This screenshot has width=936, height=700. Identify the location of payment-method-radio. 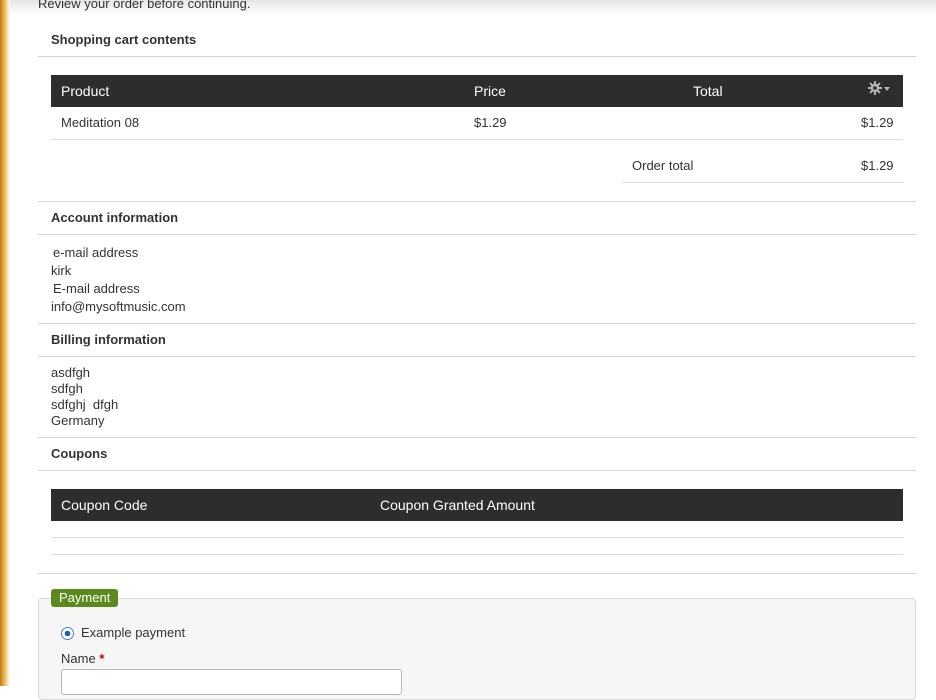
(67, 633).